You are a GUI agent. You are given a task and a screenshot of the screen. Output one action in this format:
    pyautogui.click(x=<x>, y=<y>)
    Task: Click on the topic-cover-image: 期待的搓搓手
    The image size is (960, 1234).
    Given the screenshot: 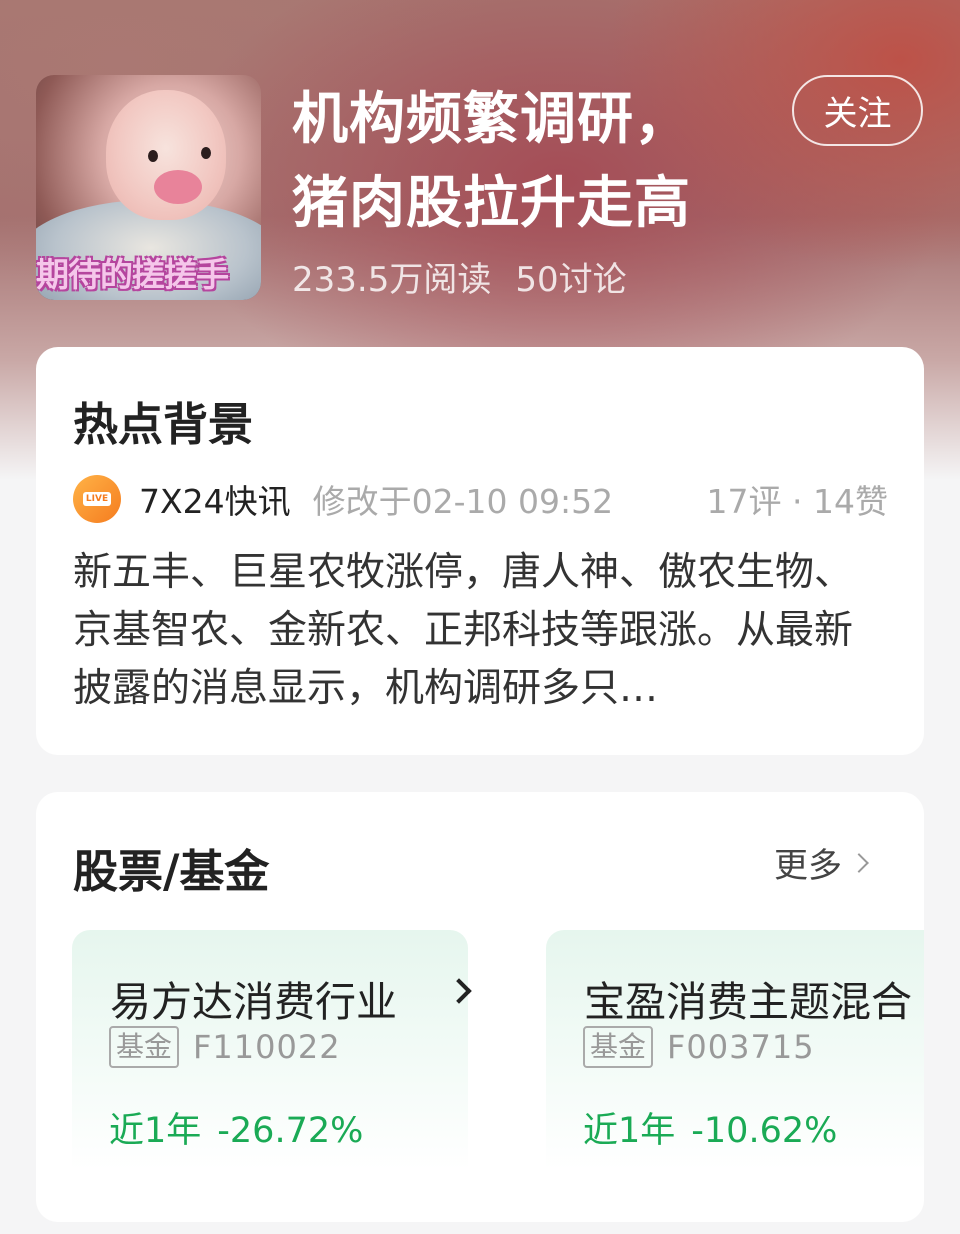 What is the action you would take?
    pyautogui.click(x=148, y=187)
    